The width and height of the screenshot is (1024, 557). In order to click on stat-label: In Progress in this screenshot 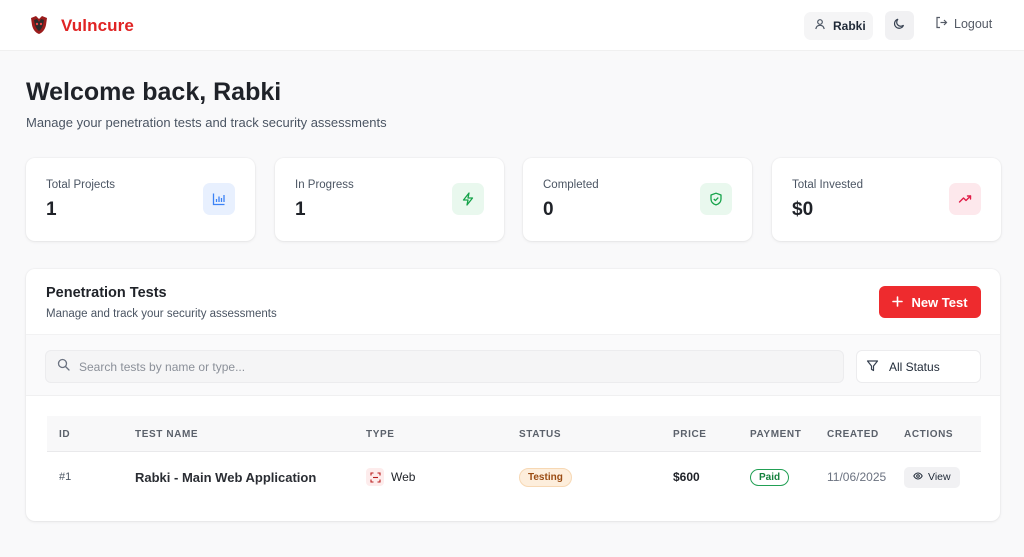, I will do `click(324, 185)`.